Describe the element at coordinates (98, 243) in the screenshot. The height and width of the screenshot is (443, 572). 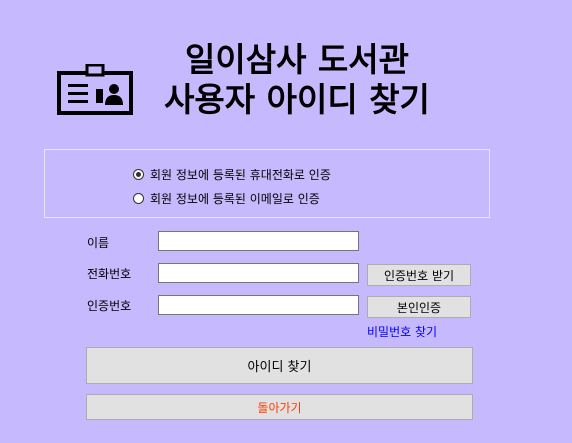
I see `name-label: 이름` at that location.